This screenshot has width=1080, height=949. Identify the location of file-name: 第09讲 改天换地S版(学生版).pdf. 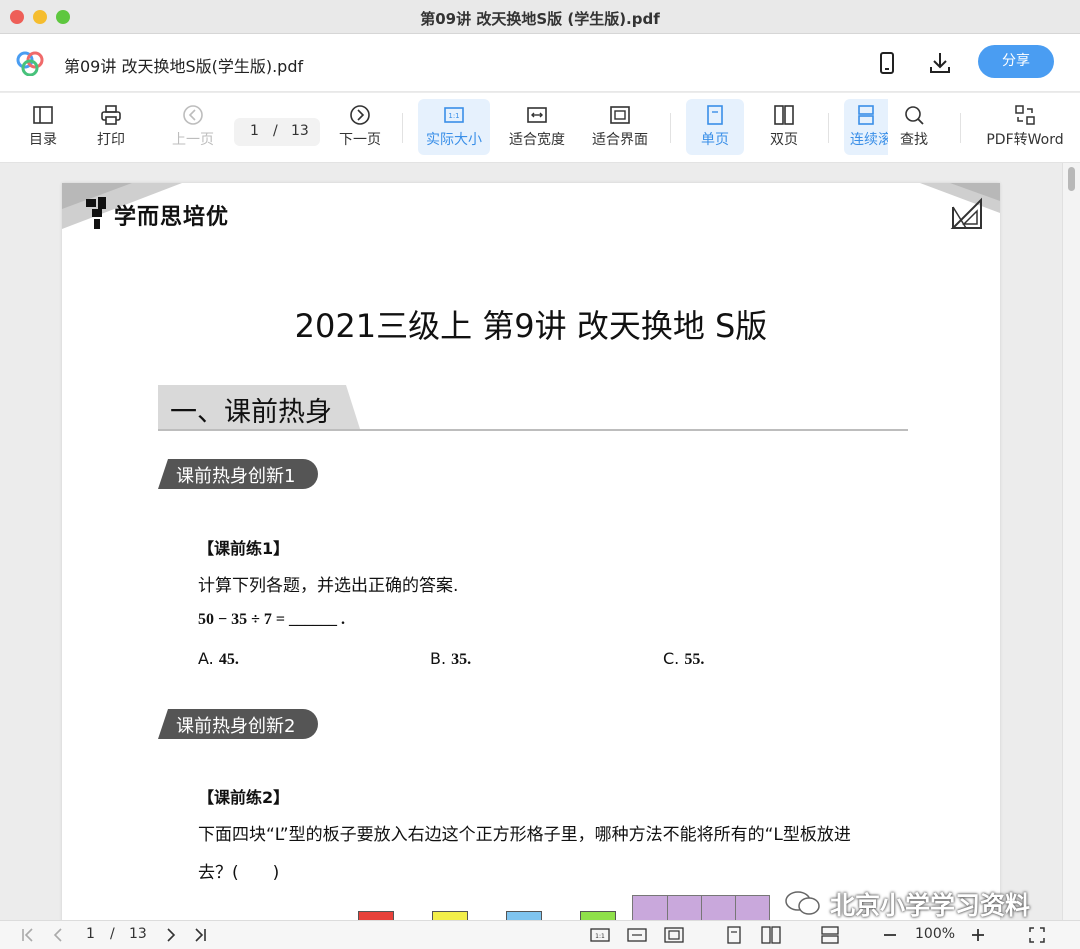
(184, 66).